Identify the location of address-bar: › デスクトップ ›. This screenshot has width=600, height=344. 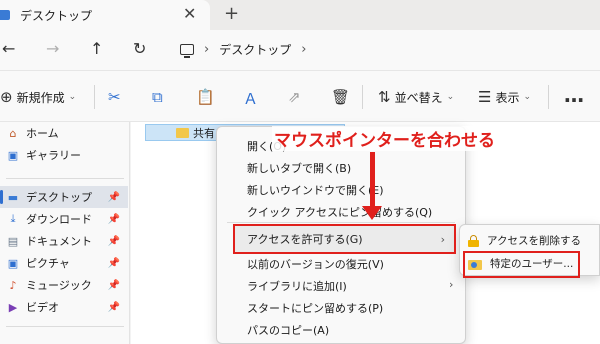
(243, 49).